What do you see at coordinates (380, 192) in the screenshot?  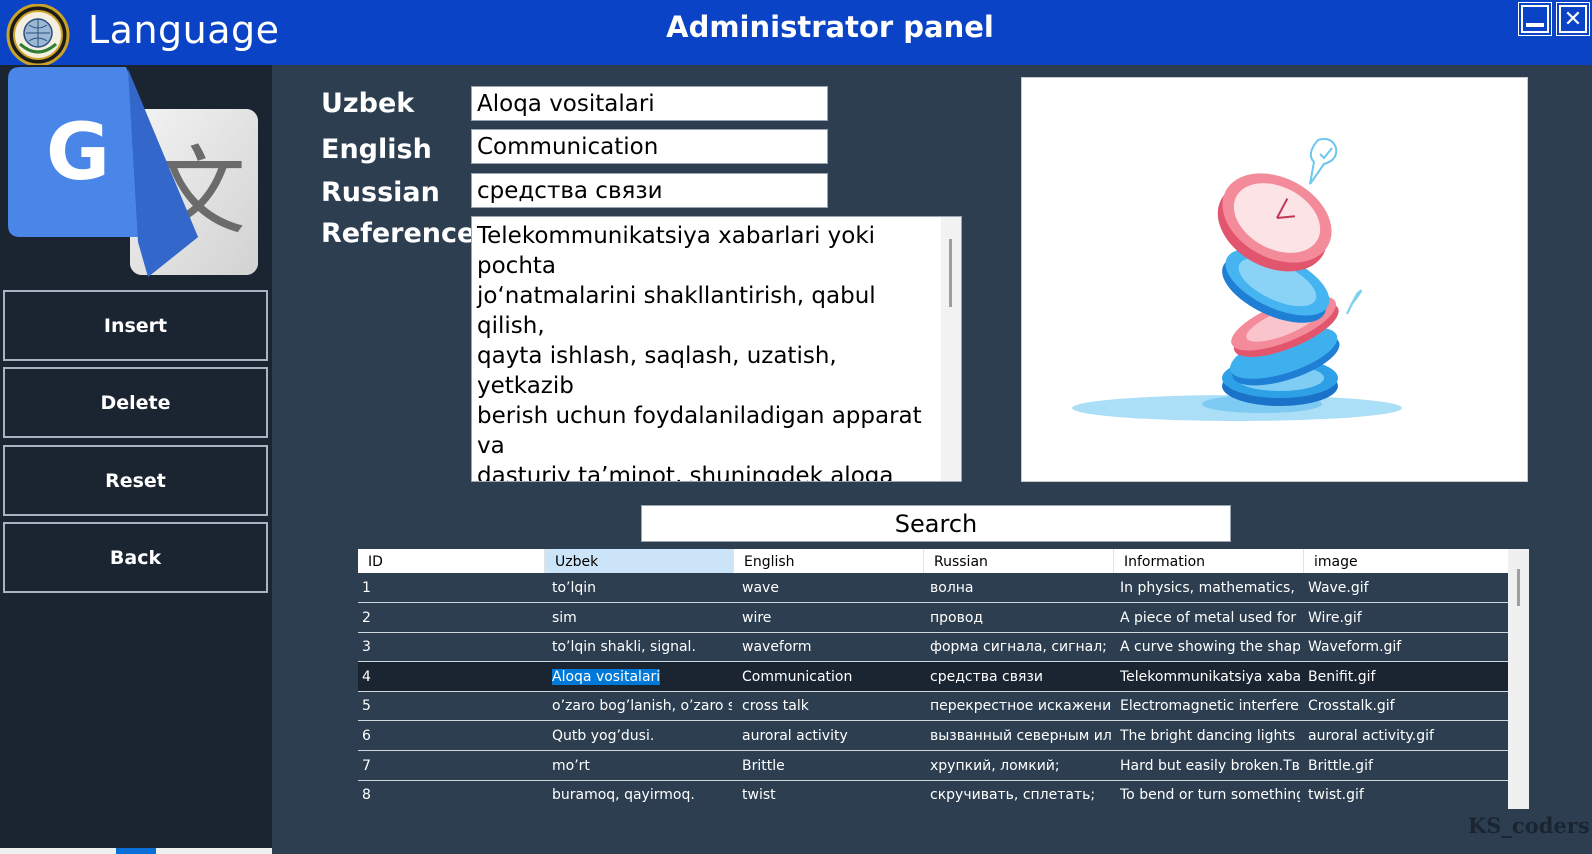 I see `russian-label: Russian` at bounding box center [380, 192].